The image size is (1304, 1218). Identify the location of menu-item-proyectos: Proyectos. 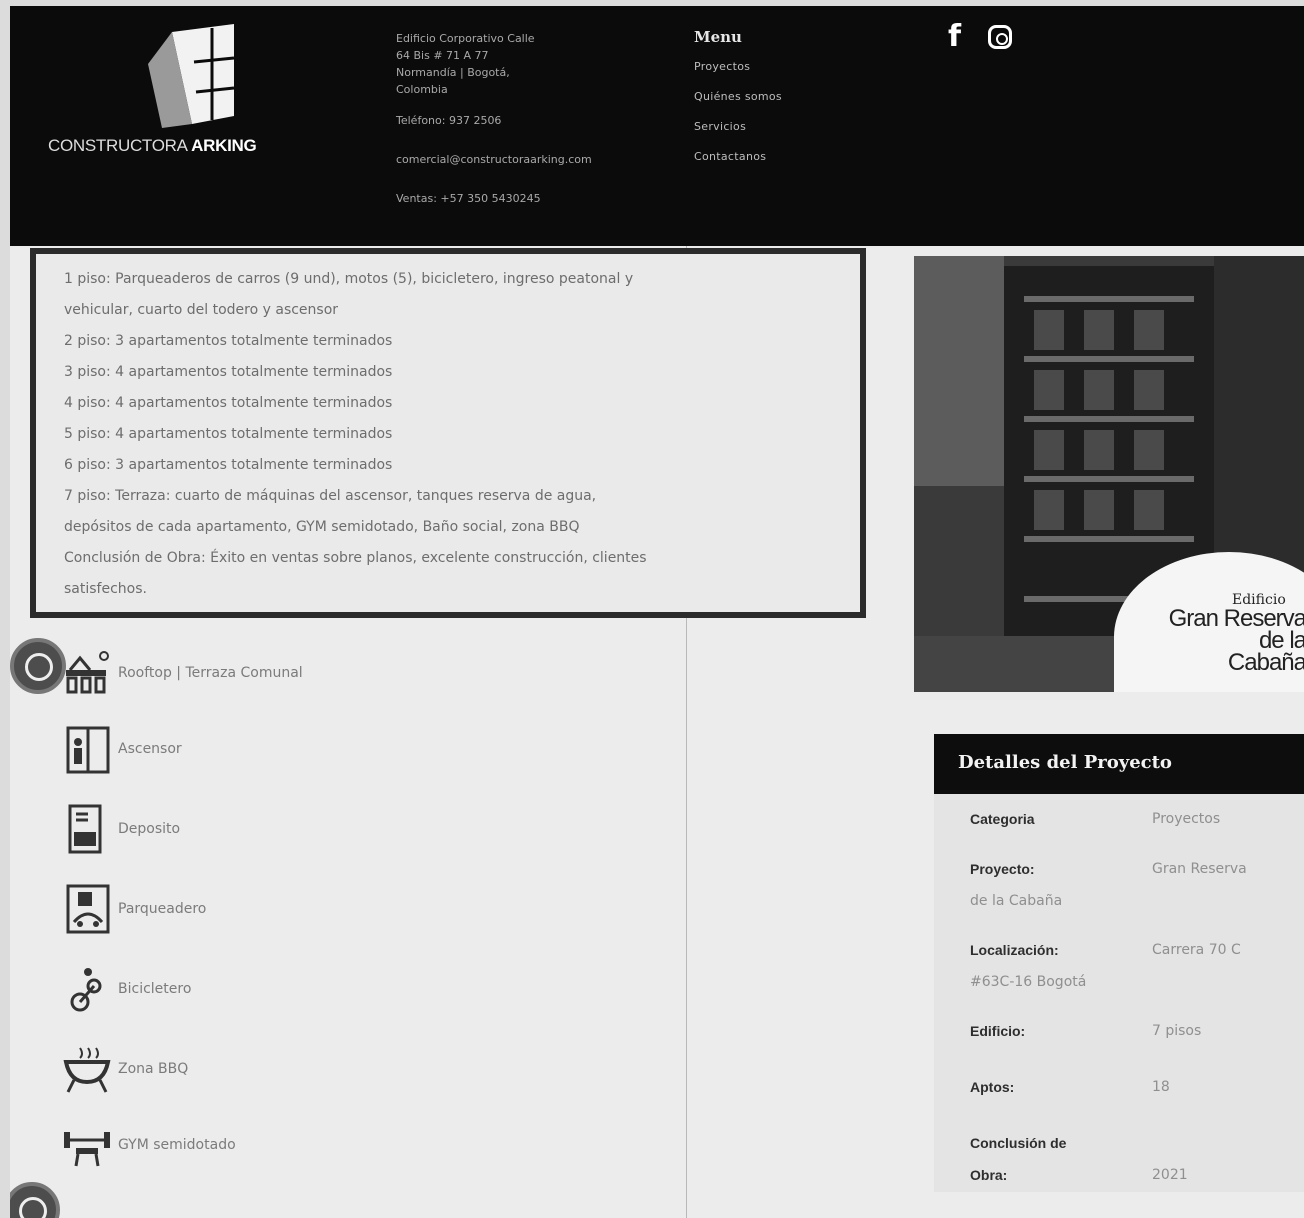
(794, 66).